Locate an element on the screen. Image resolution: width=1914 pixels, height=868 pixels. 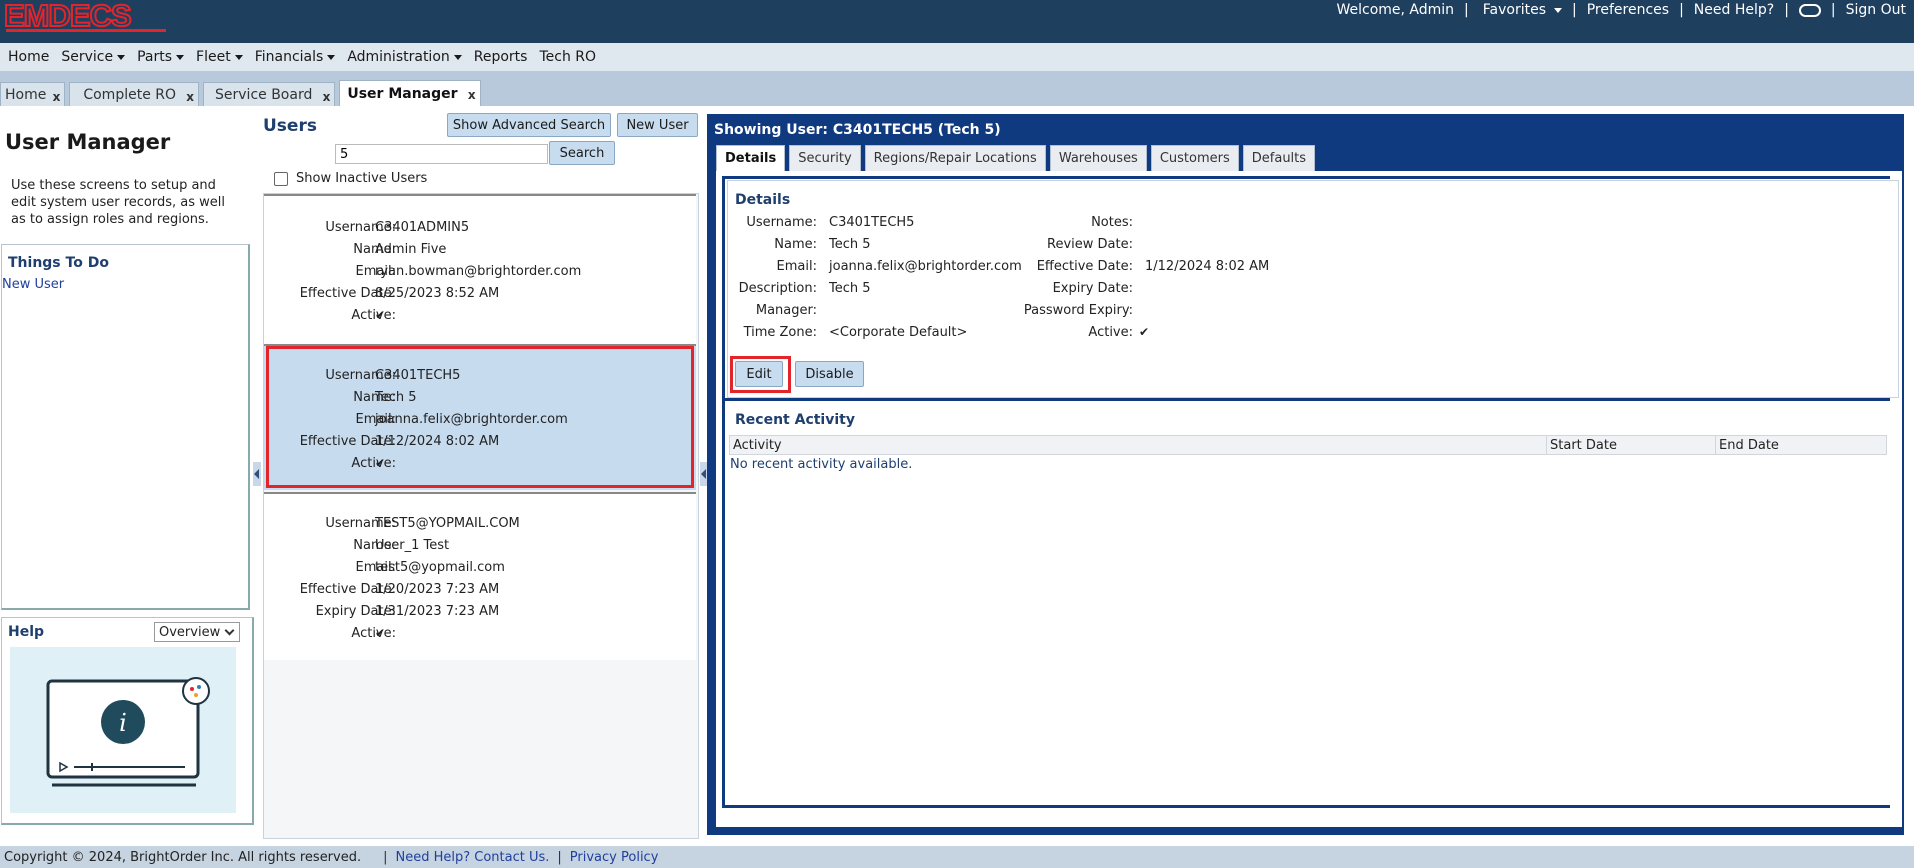
active-label: Active: is located at coordinates (373, 633).